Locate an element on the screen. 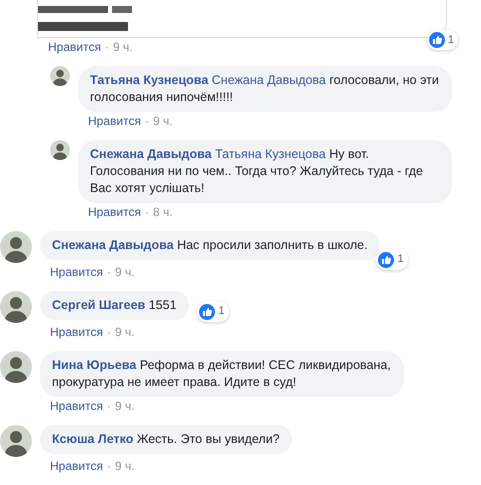 The image size is (481, 485). comment-text: Снежана Давыдова Нас просили заполнить в школе. is located at coordinates (210, 245).